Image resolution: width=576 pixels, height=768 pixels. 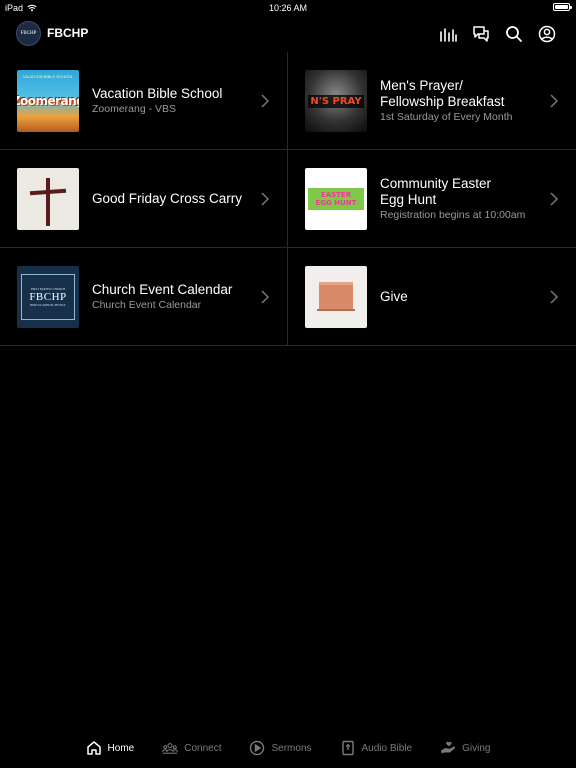 What do you see at coordinates (162, 289) in the screenshot?
I see `item-title: Church Event Calendar` at bounding box center [162, 289].